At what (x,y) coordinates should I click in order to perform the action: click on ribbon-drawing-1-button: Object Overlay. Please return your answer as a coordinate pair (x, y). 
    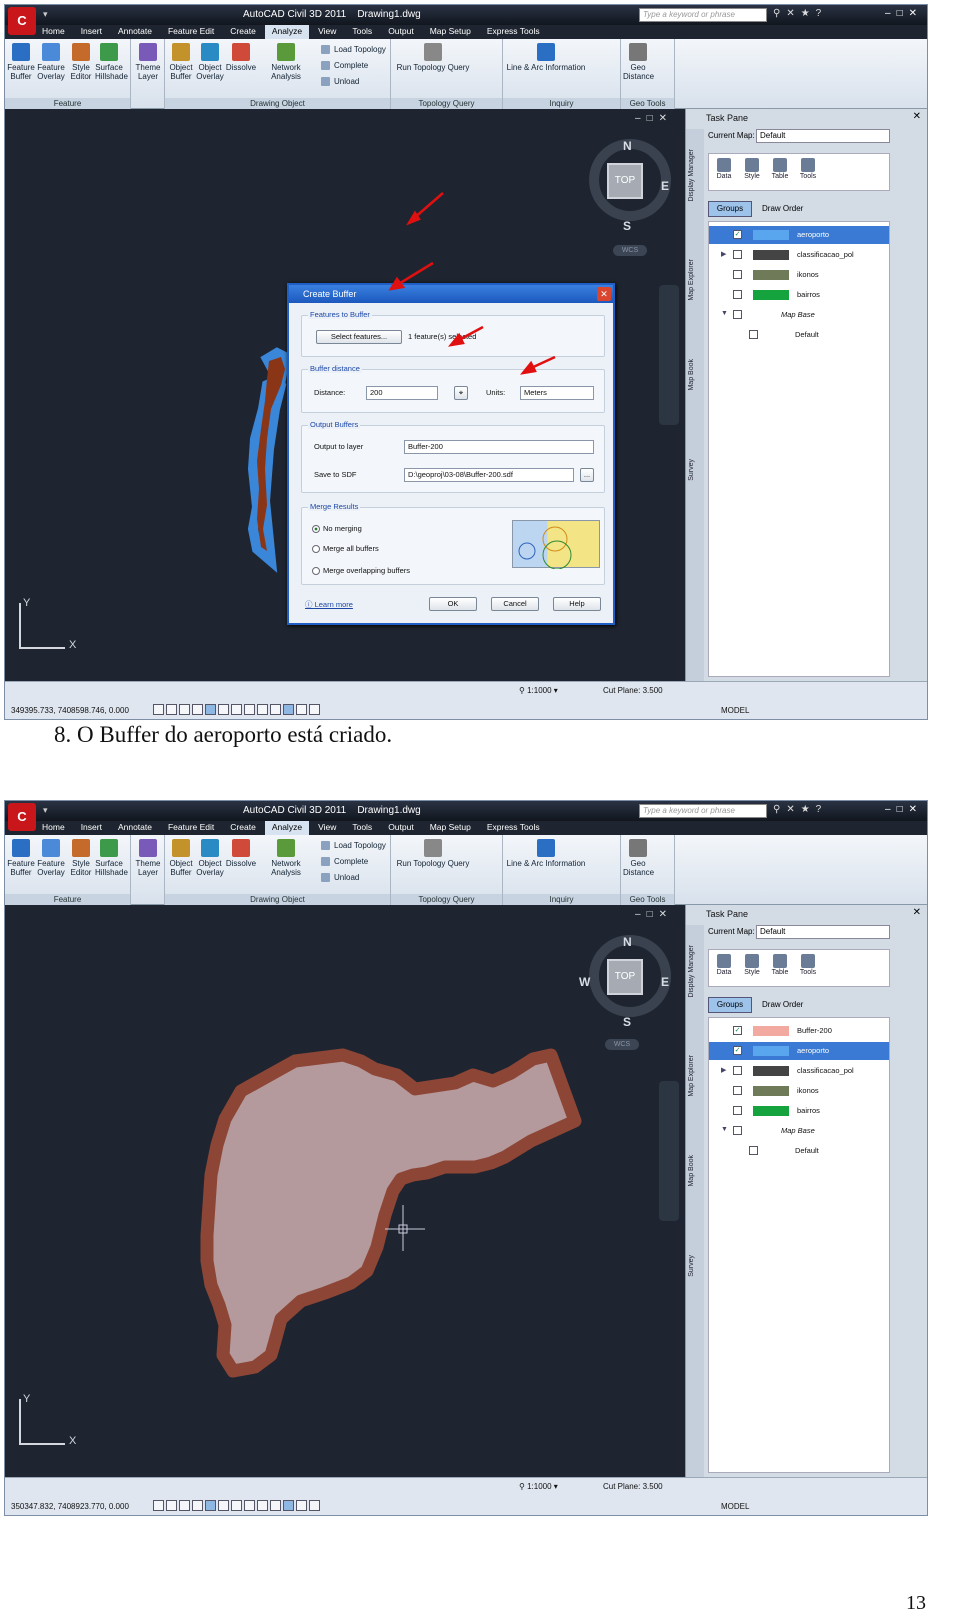
    Looking at the image, I should click on (210, 62).